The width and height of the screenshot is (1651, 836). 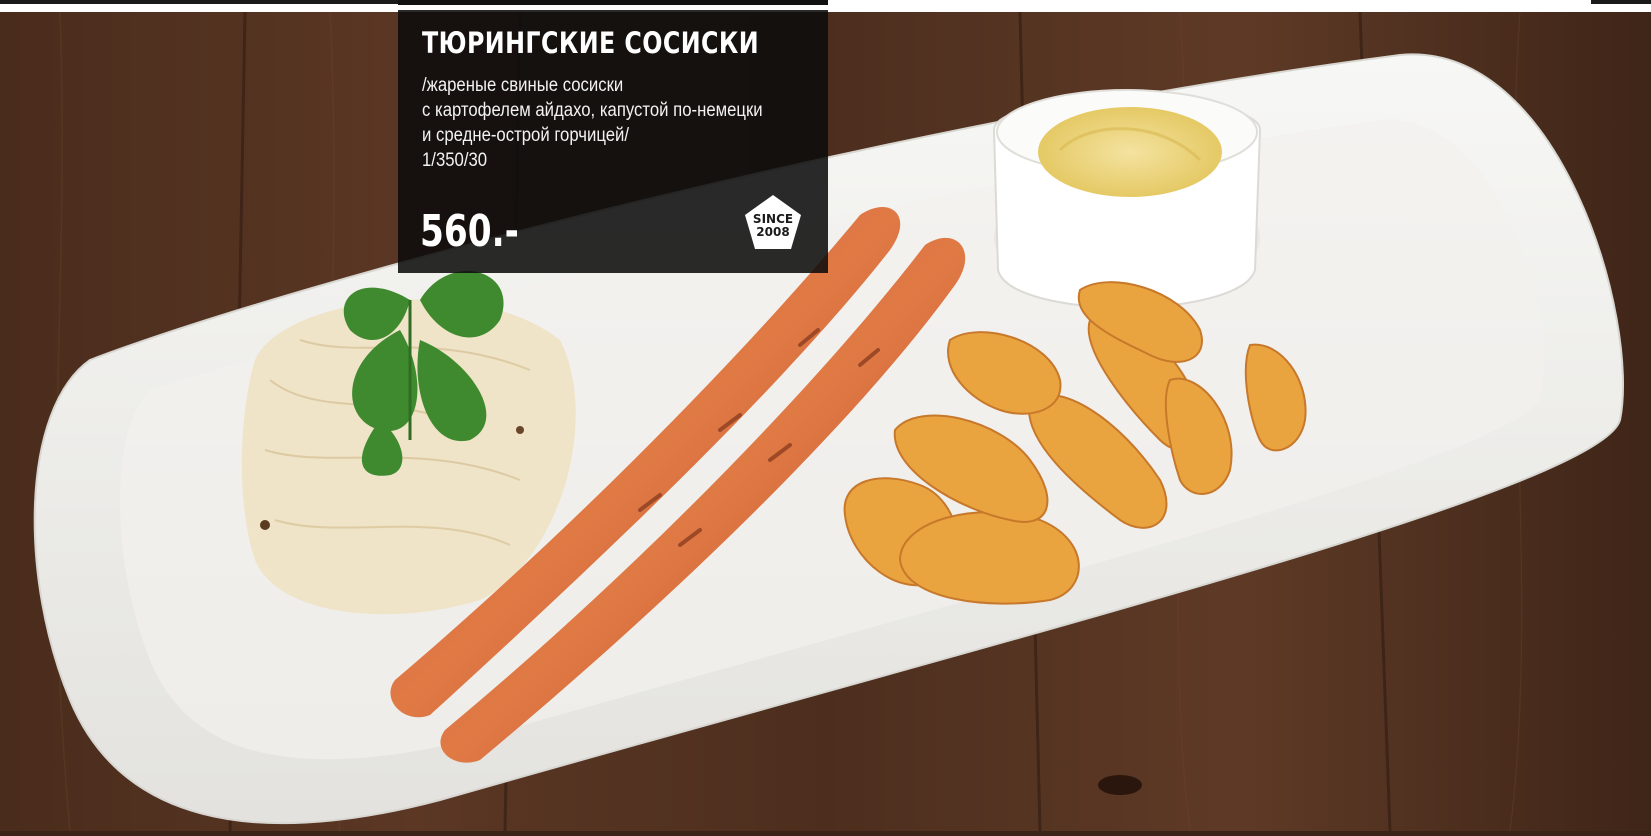 What do you see at coordinates (199, 2) in the screenshot?
I see `top-divider-left` at bounding box center [199, 2].